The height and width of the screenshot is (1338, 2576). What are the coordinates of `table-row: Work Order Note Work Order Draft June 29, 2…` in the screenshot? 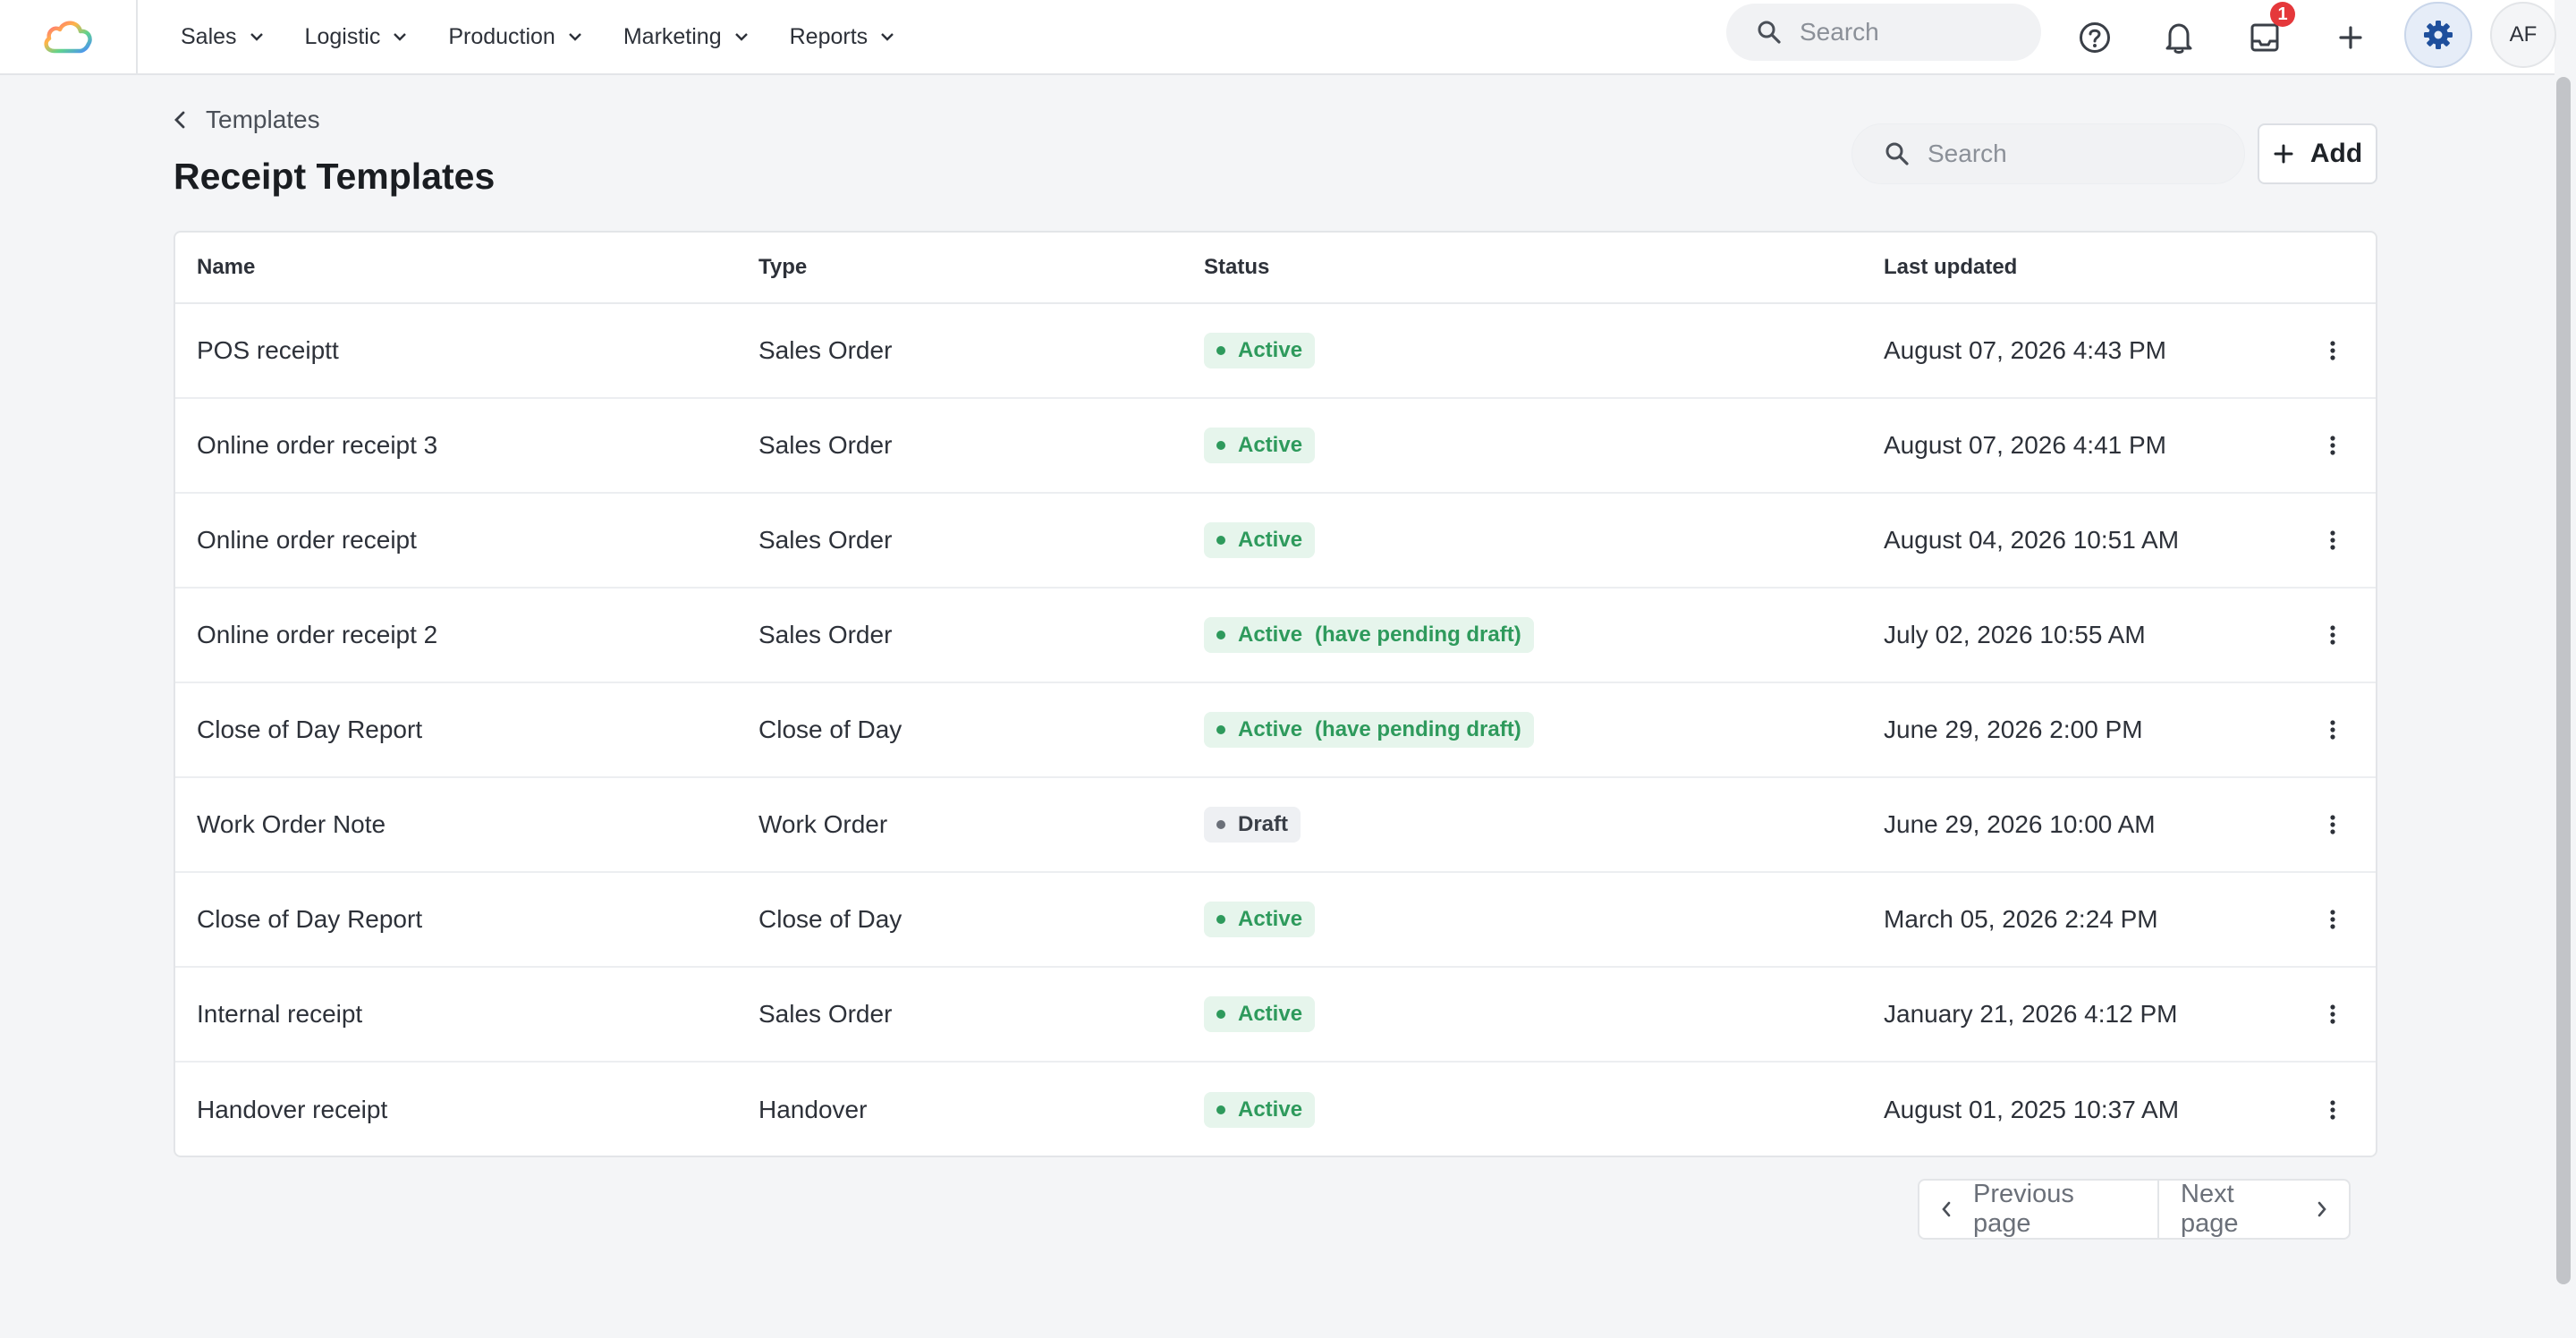 It's located at (1275, 825).